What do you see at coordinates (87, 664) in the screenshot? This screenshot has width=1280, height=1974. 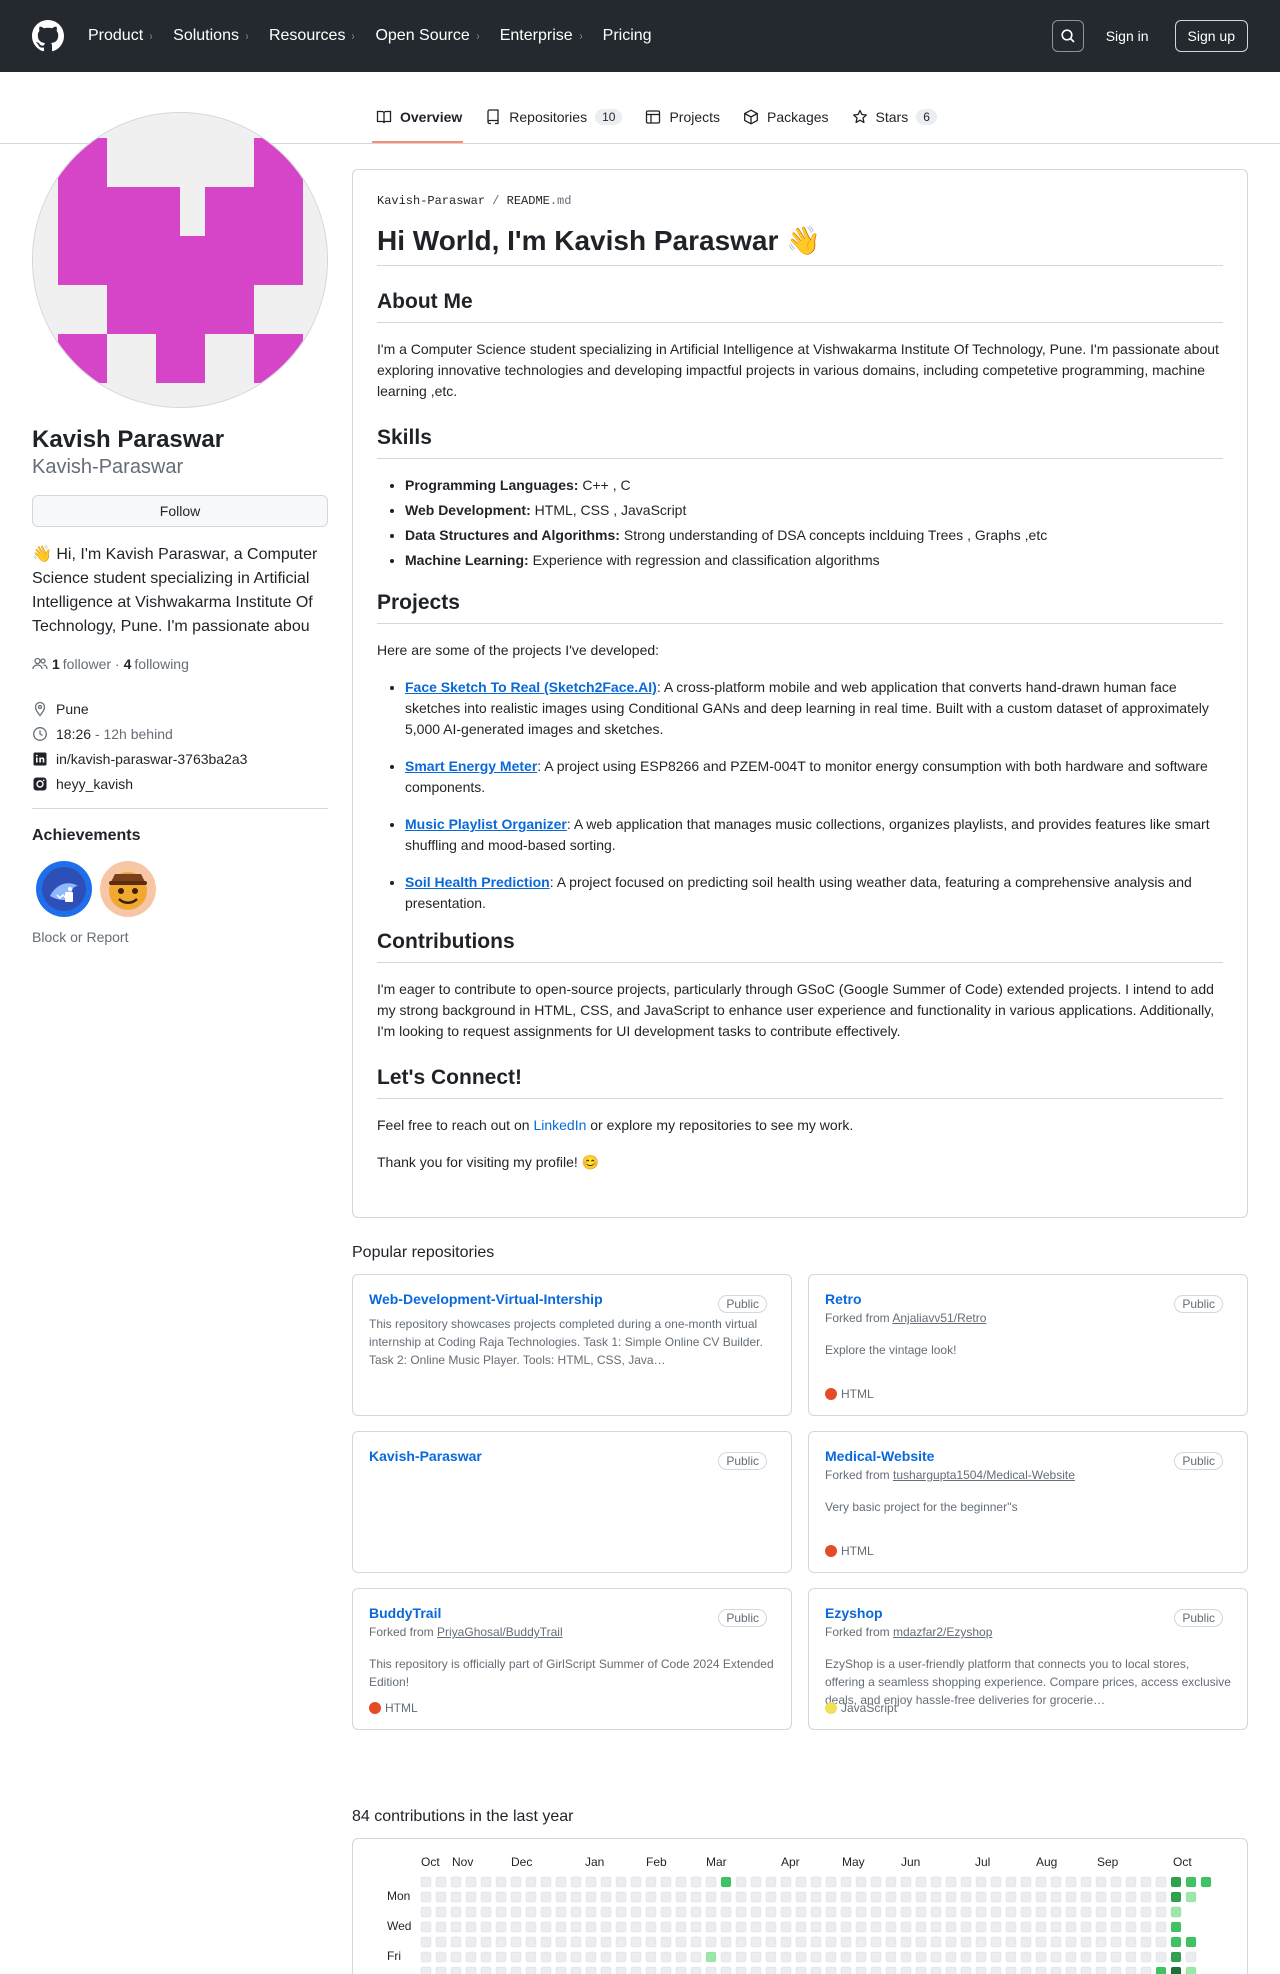 I see `followers-label: follower` at bounding box center [87, 664].